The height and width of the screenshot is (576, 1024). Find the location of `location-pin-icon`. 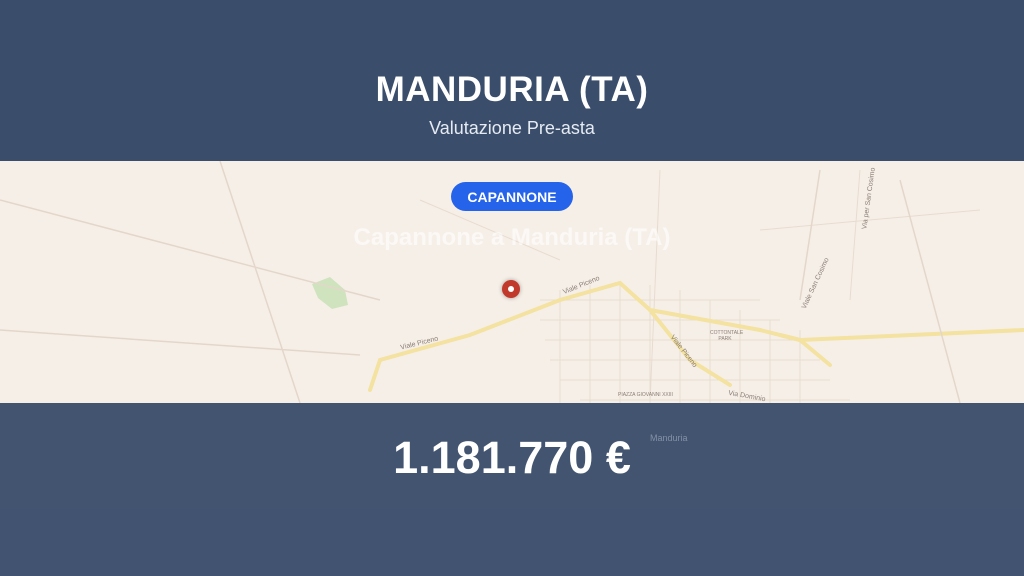

location-pin-icon is located at coordinates (511, 289).